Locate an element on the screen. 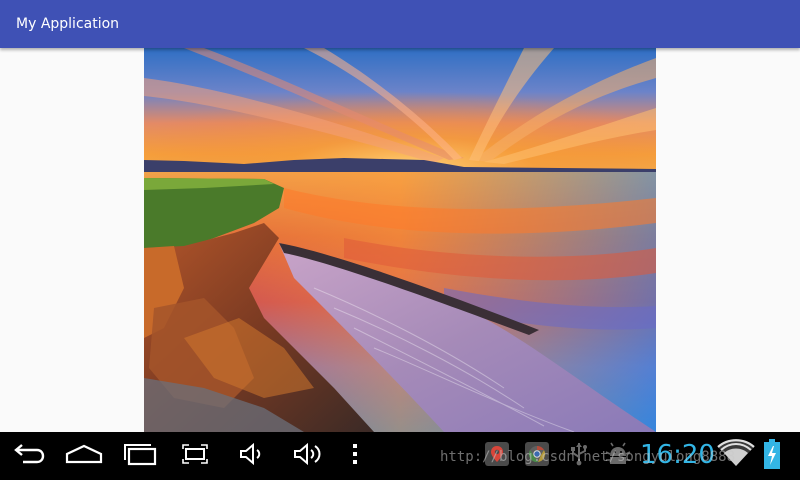 Image resolution: width=800 pixels, height=480 pixels. screenshot-icon is located at coordinates (195, 456).